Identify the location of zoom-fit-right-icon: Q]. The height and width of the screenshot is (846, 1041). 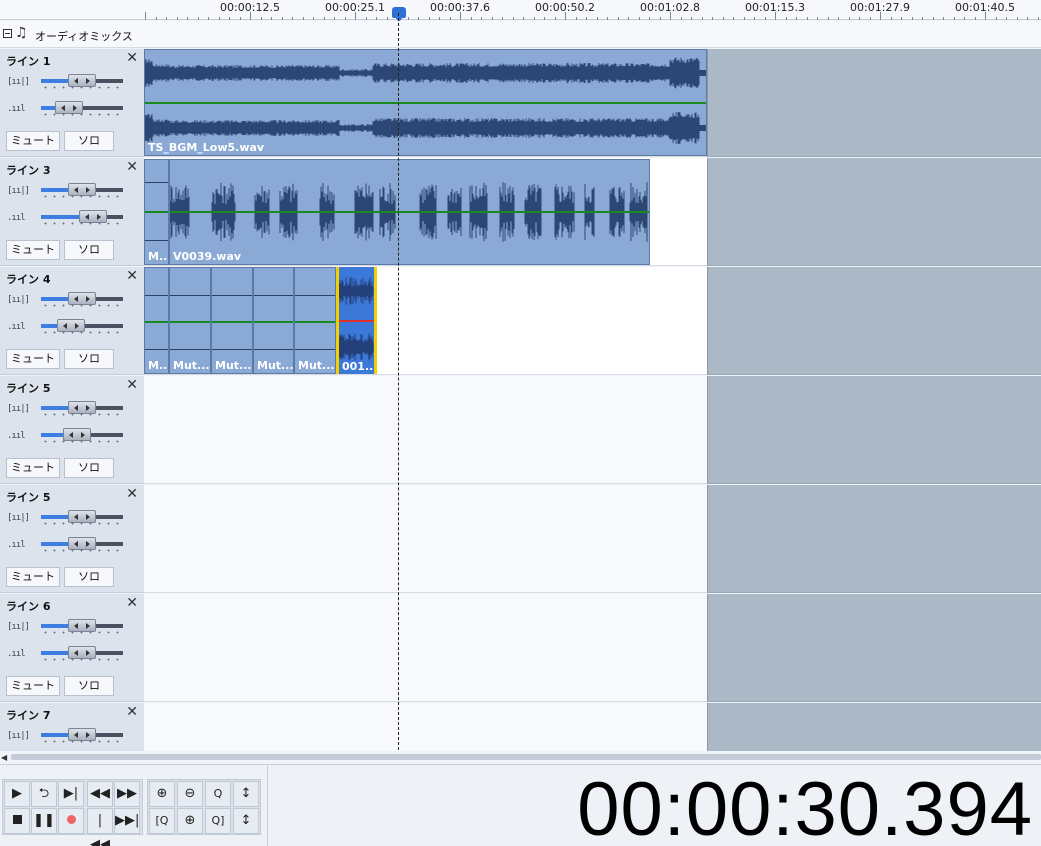
(218, 821).